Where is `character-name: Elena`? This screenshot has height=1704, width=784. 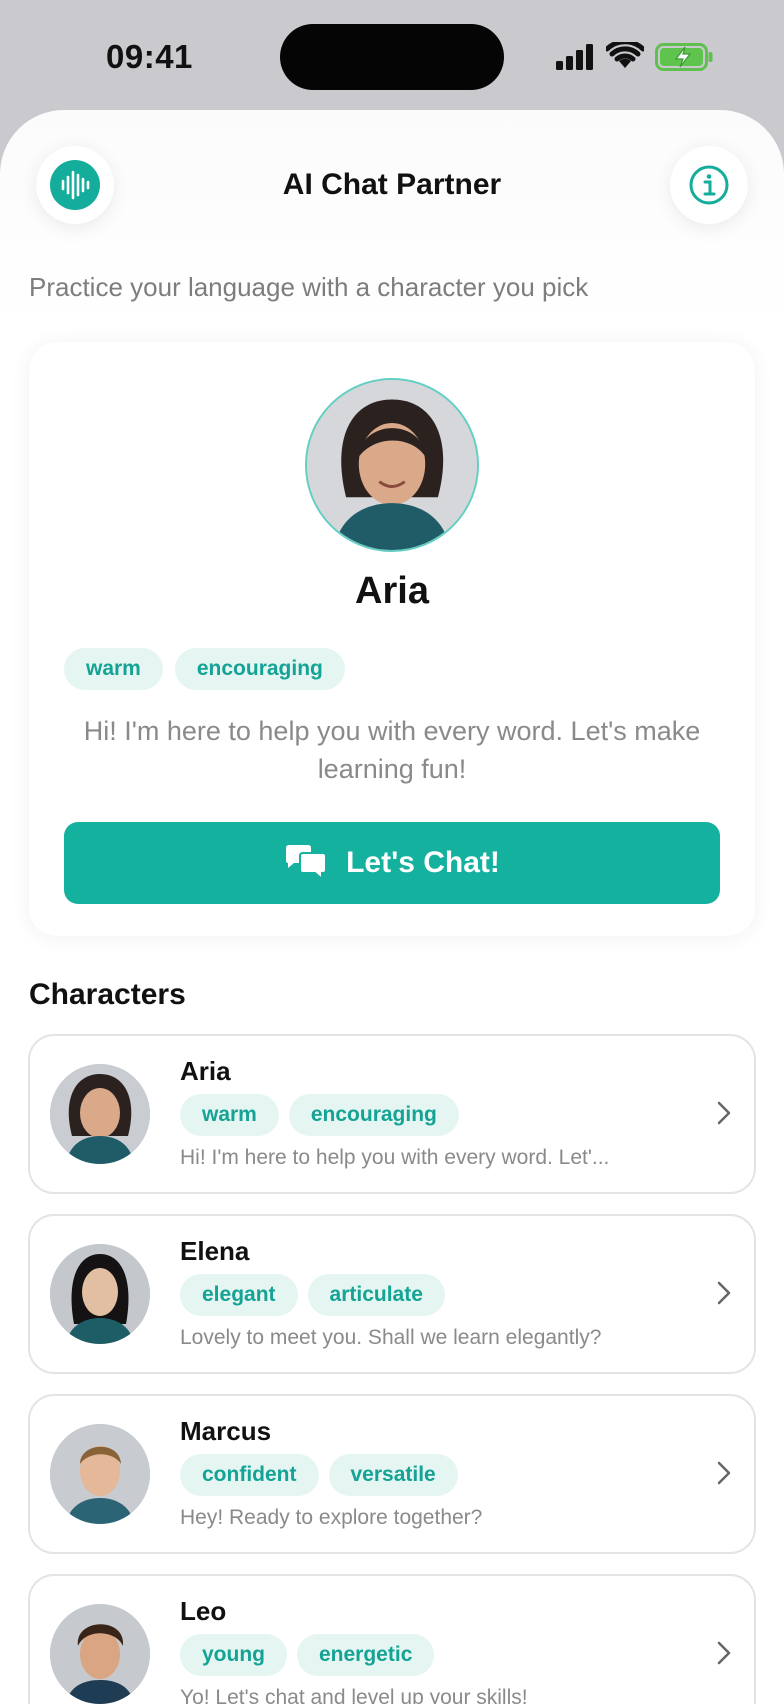
character-name: Elena is located at coordinates (215, 1251).